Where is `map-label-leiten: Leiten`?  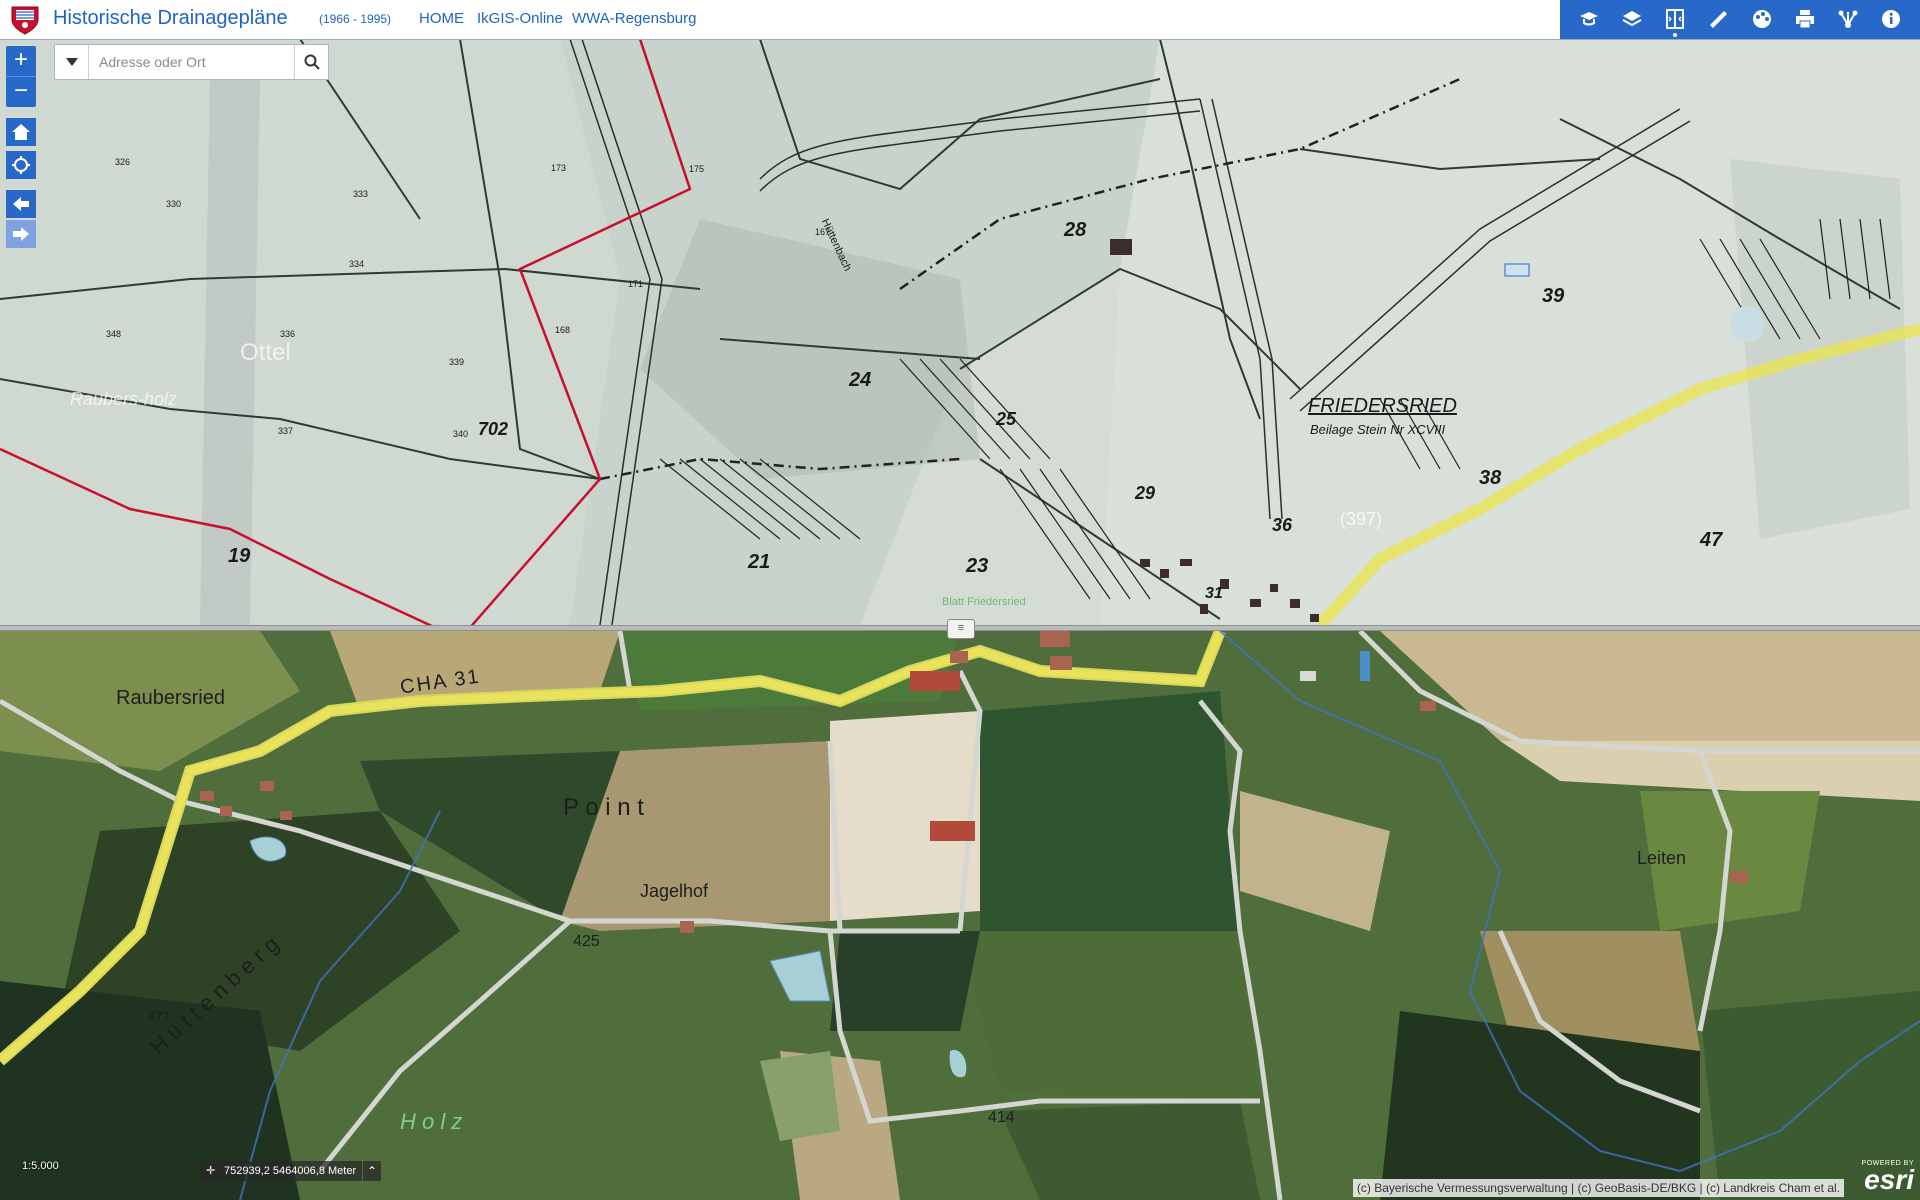
map-label-leiten: Leiten is located at coordinates (1662, 858).